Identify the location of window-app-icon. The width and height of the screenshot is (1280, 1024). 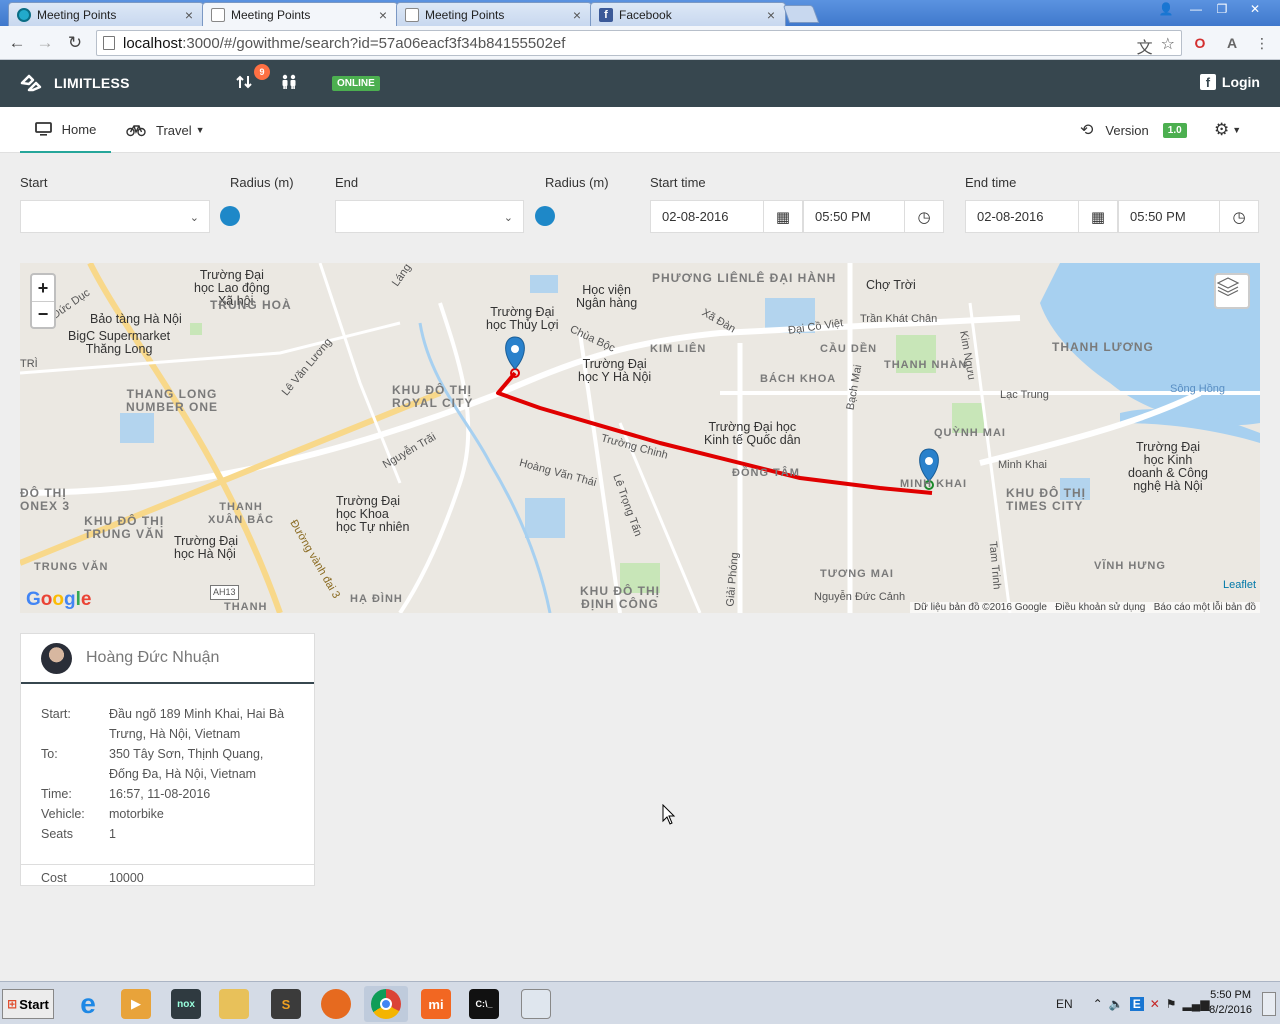
(536, 1004).